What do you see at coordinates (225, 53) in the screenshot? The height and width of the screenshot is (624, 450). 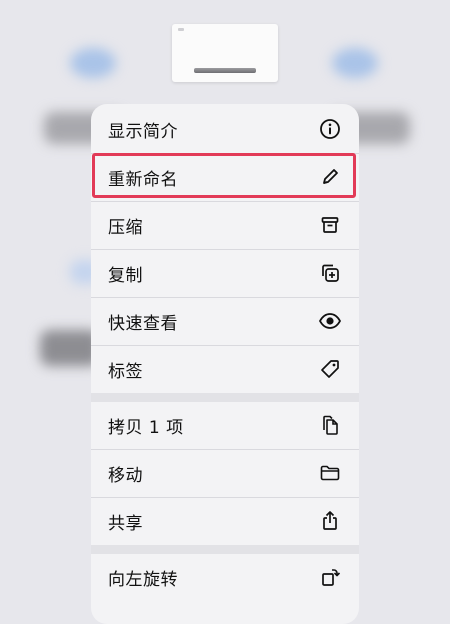 I see `file-thumbnail` at bounding box center [225, 53].